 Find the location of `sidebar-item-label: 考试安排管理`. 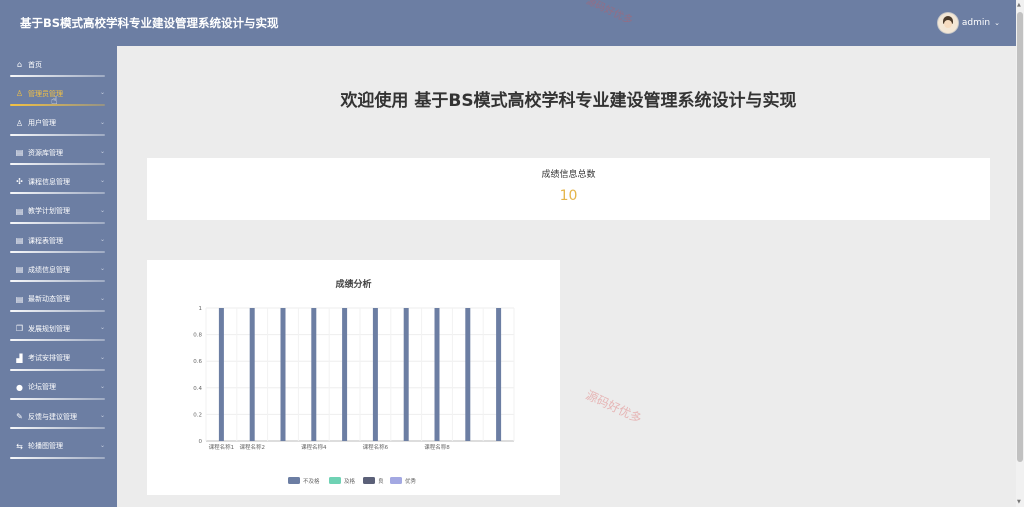

sidebar-item-label: 考试安排管理 is located at coordinates (49, 358).